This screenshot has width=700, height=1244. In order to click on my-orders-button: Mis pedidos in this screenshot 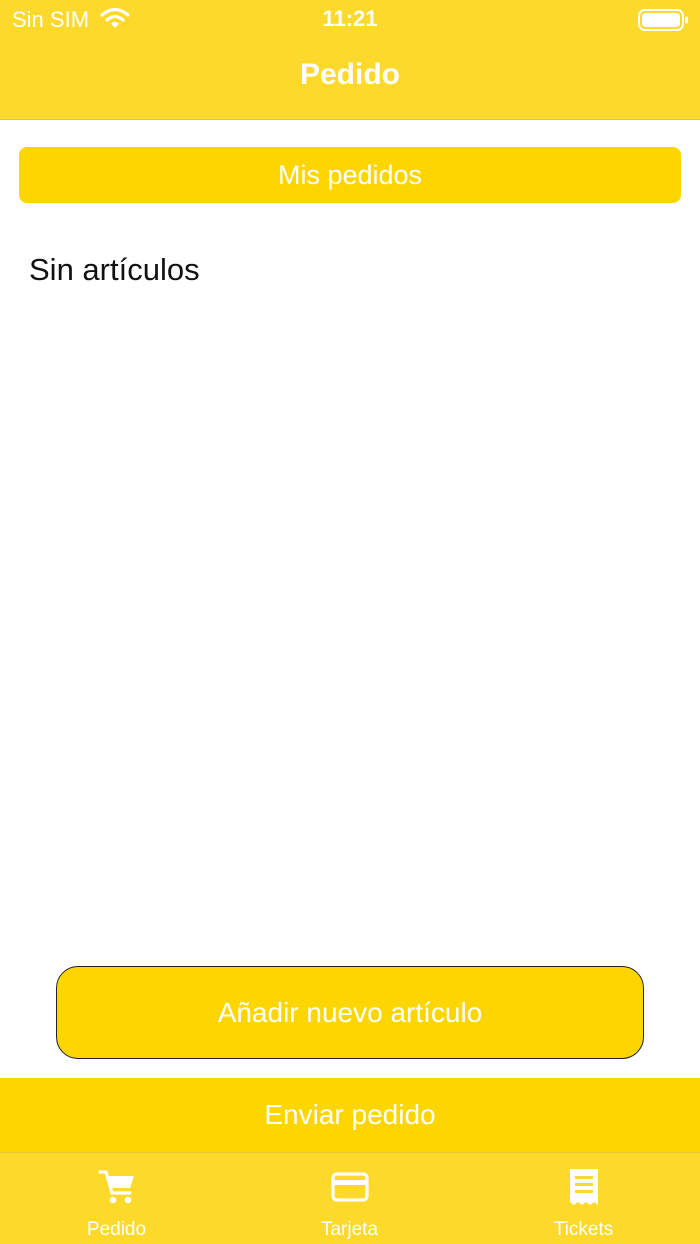, I will do `click(350, 175)`.